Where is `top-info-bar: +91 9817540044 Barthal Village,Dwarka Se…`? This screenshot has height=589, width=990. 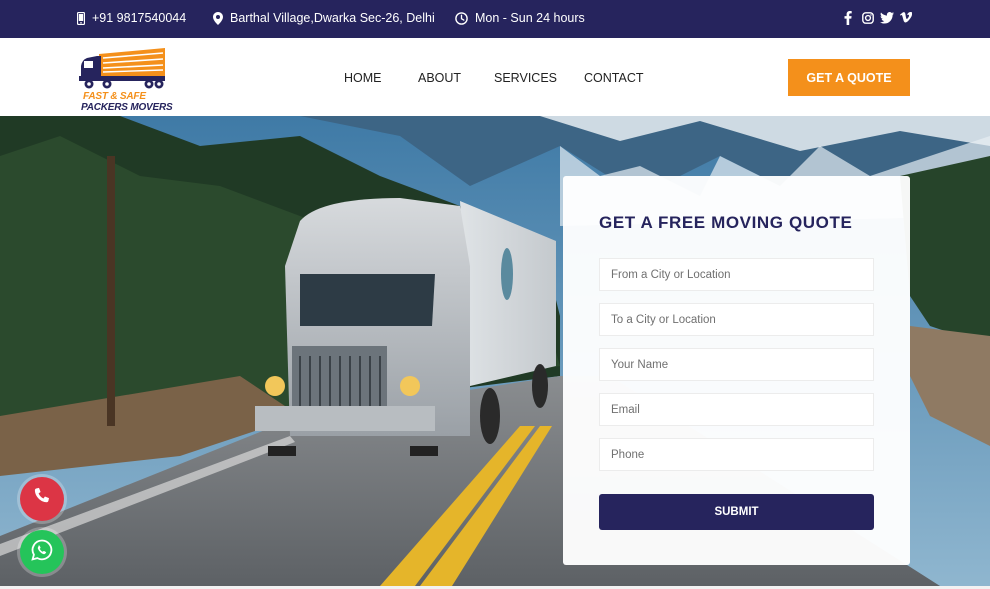
top-info-bar: +91 9817540044 Barthal Village,Dwarka Se… is located at coordinates (495, 19).